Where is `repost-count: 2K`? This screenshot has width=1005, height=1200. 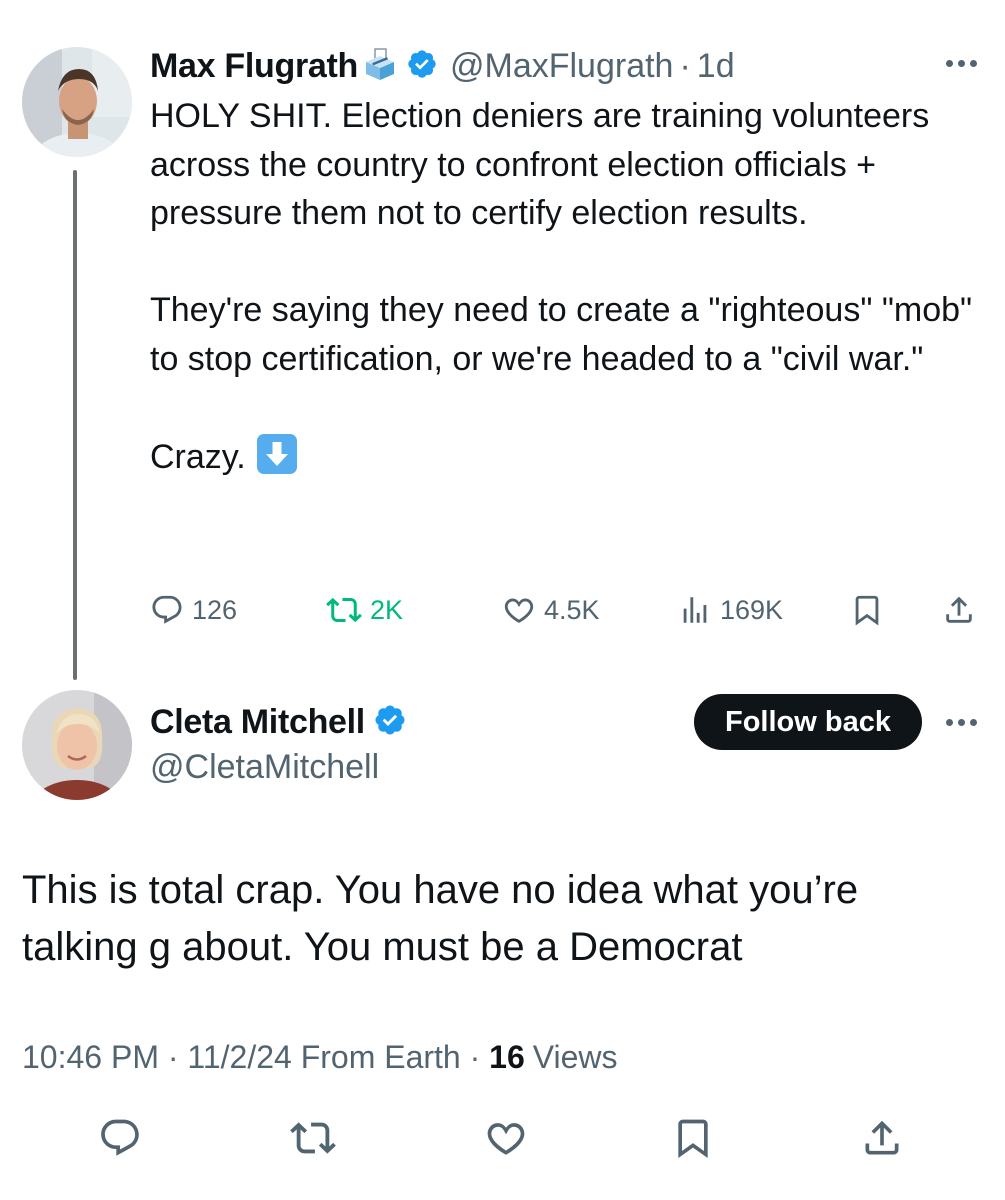
repost-count: 2K is located at coordinates (387, 609).